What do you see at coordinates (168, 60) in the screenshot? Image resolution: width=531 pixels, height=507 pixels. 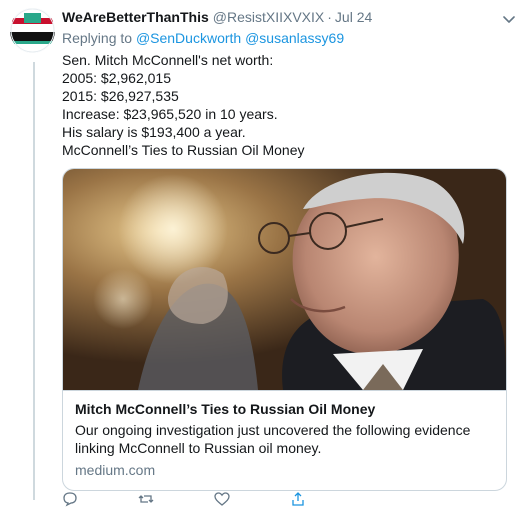 I see `tweet-line: Sen. Mitch McConnell's net worth:` at bounding box center [168, 60].